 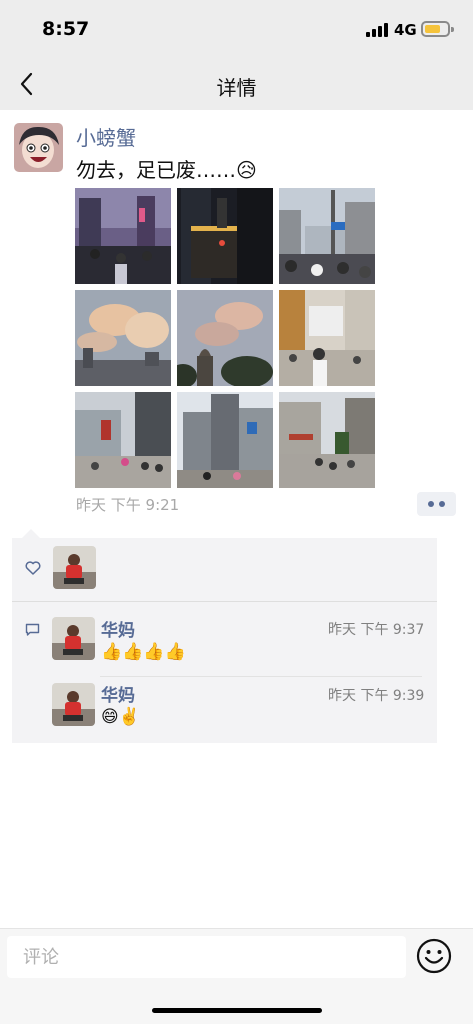 I want to click on smiley-icon, so click(x=434, y=956).